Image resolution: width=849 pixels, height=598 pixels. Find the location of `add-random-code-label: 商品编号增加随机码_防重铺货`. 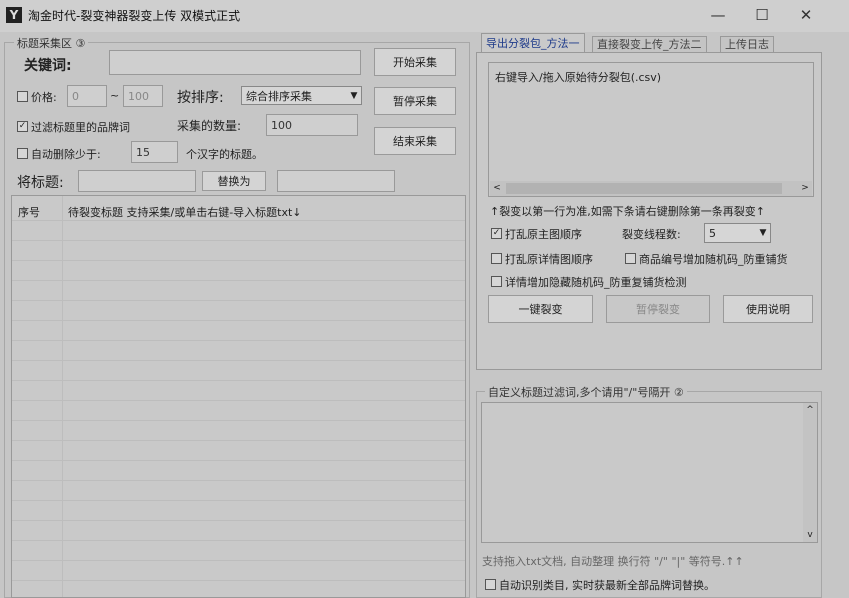

add-random-code-label: 商品编号增加随机码_防重铺货 is located at coordinates (713, 259).